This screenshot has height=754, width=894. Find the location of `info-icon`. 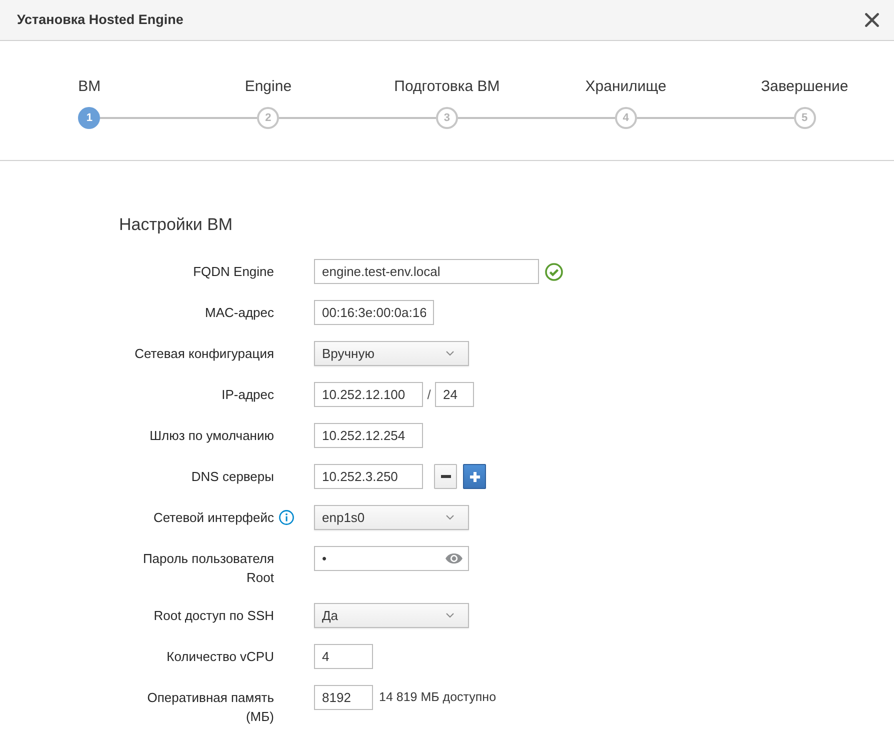

info-icon is located at coordinates (286, 517).